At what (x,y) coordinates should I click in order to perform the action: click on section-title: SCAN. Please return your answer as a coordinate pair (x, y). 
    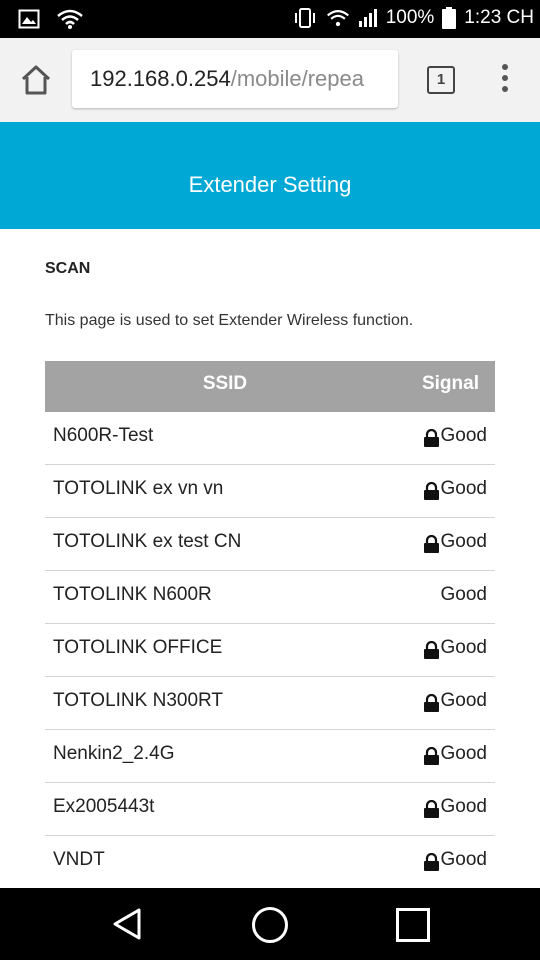
    Looking at the image, I should click on (68, 268).